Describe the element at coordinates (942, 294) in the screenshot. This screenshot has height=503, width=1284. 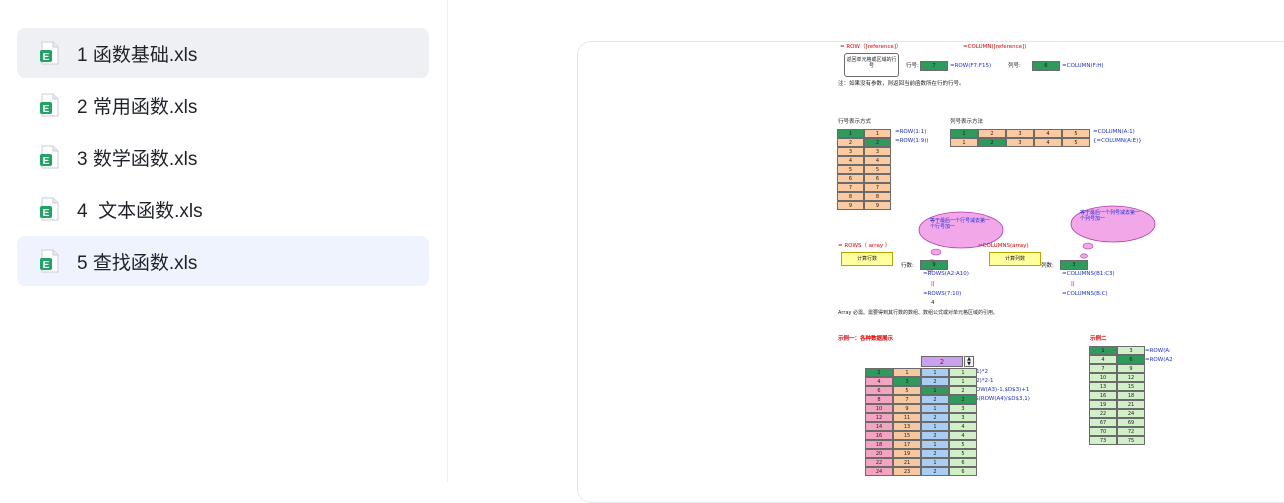
I see `rows-formula-2: =ROWS(7:10)` at that location.